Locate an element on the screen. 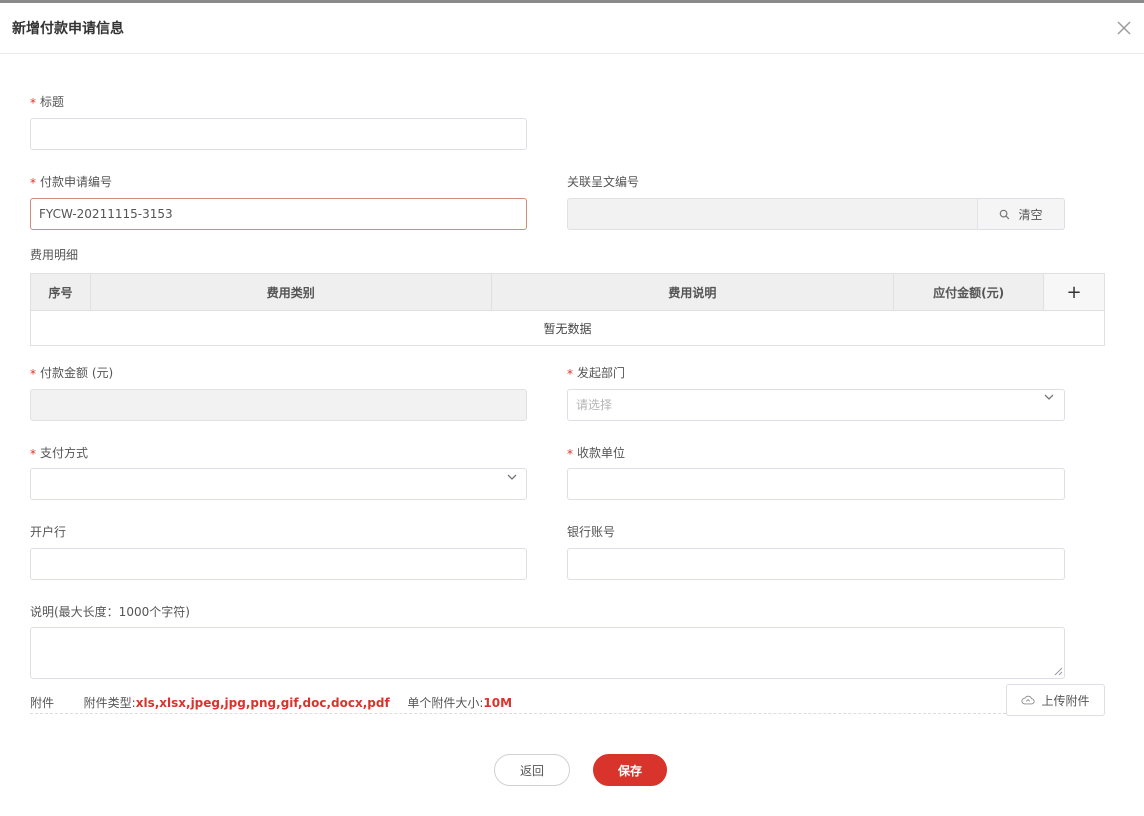 This screenshot has width=1144, height=816. attachment-size-prefix: 单个附件大小: is located at coordinates (445, 703).